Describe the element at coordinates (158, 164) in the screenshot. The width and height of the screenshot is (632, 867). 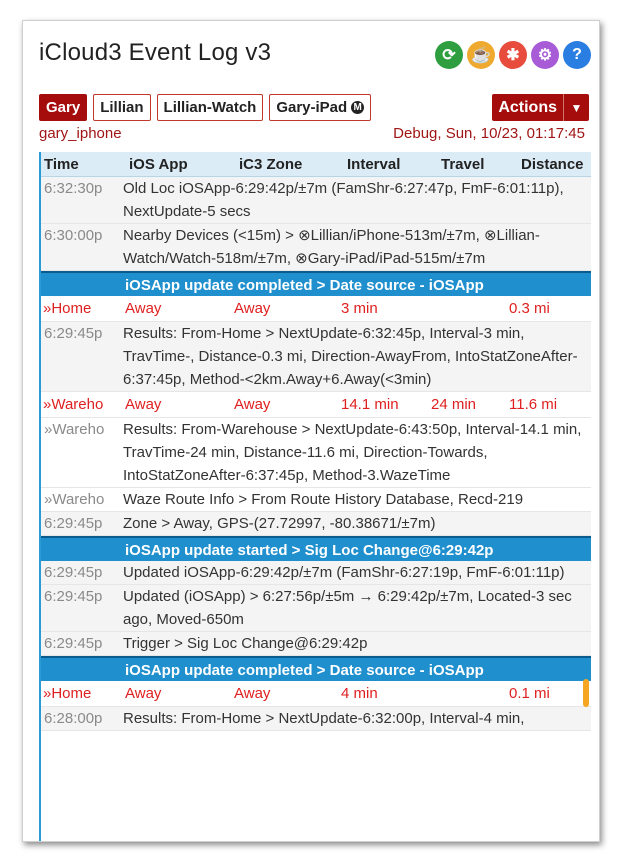
I see `column-header: iOS App` at that location.